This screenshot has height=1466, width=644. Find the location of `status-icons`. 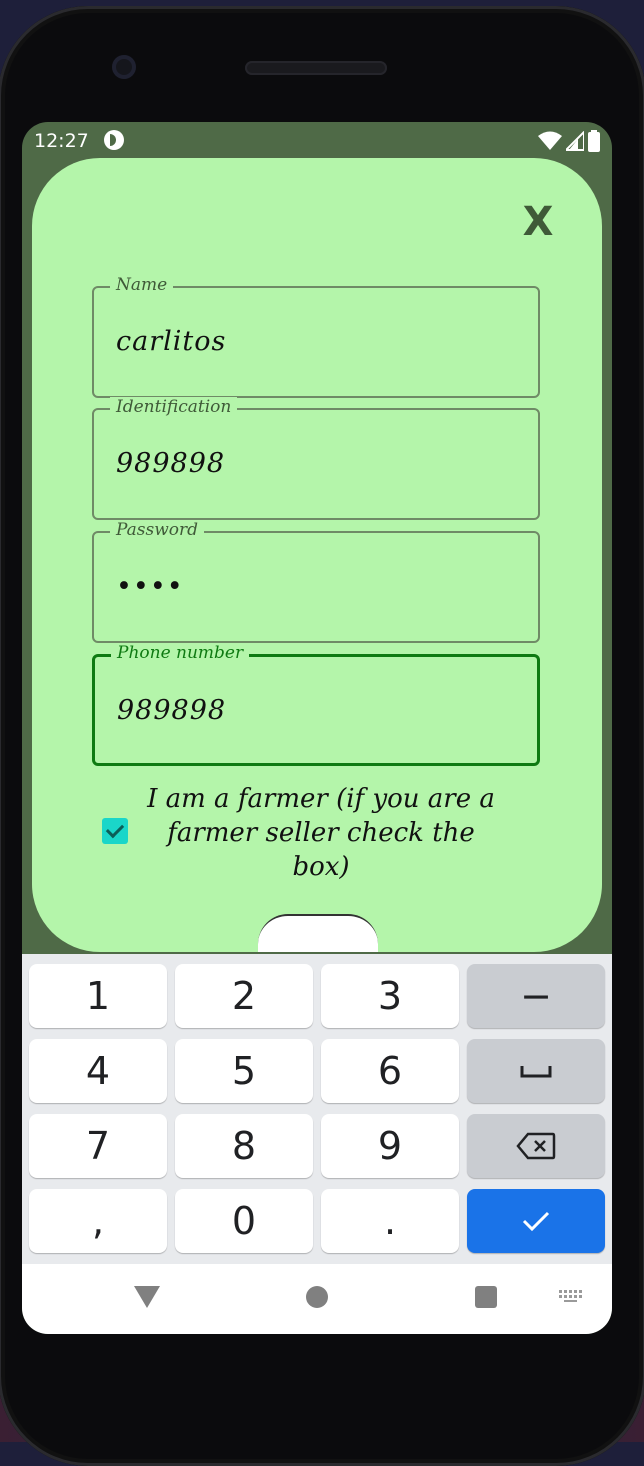

status-icons is located at coordinates (569, 141).